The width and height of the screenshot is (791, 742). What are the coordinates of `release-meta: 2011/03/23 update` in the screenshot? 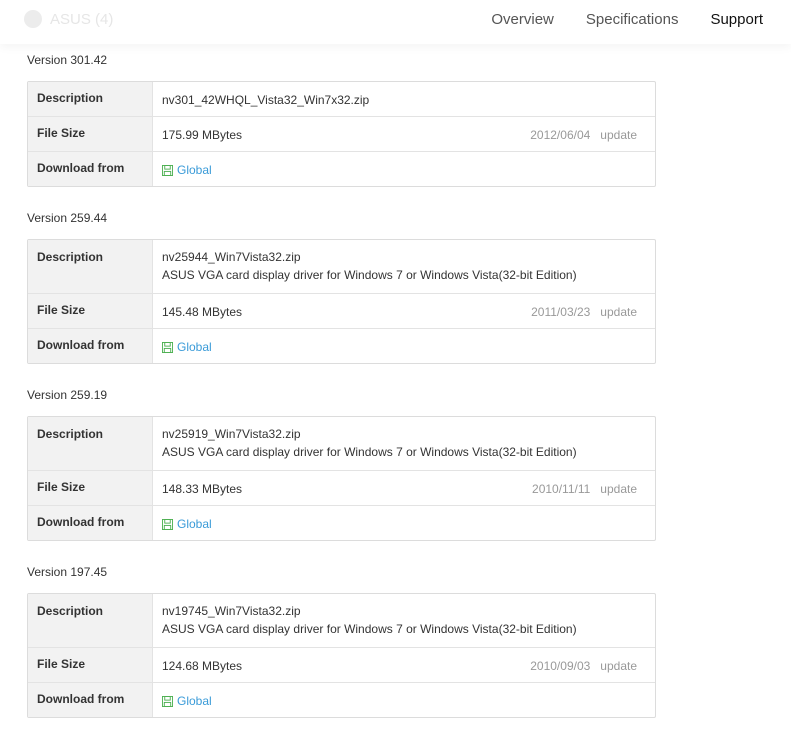 It's located at (584, 312).